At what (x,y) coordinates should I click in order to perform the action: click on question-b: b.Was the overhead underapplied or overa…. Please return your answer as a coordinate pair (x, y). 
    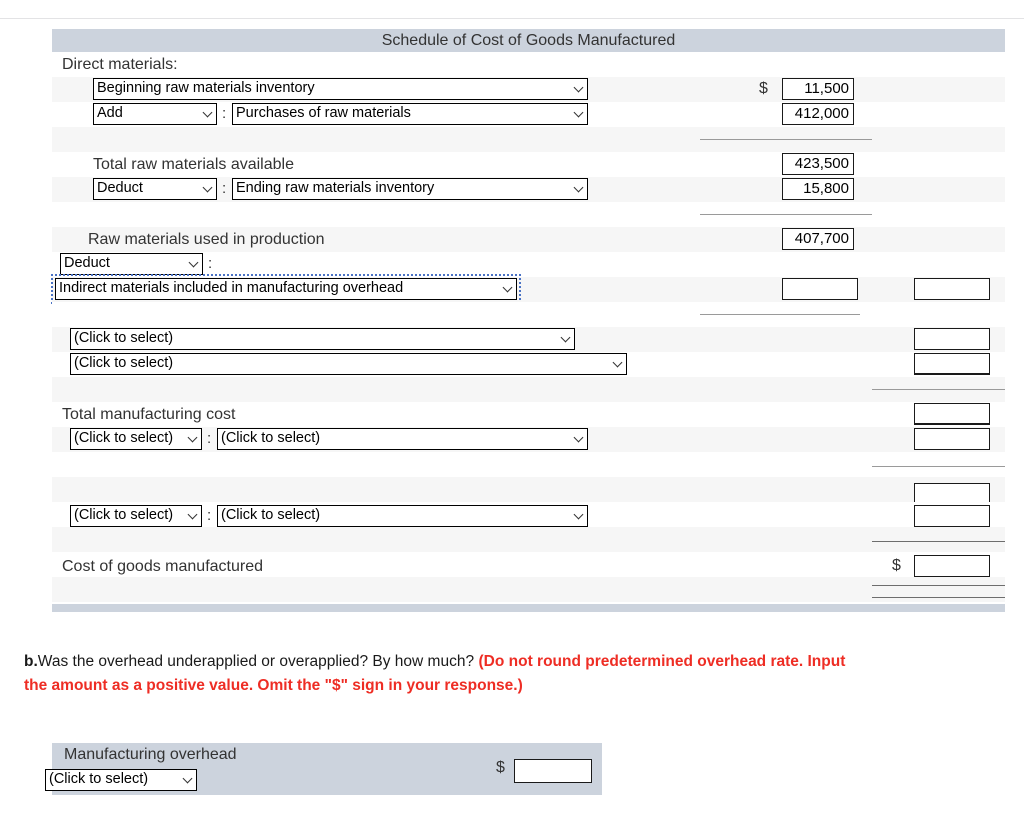
    Looking at the image, I should click on (448, 674).